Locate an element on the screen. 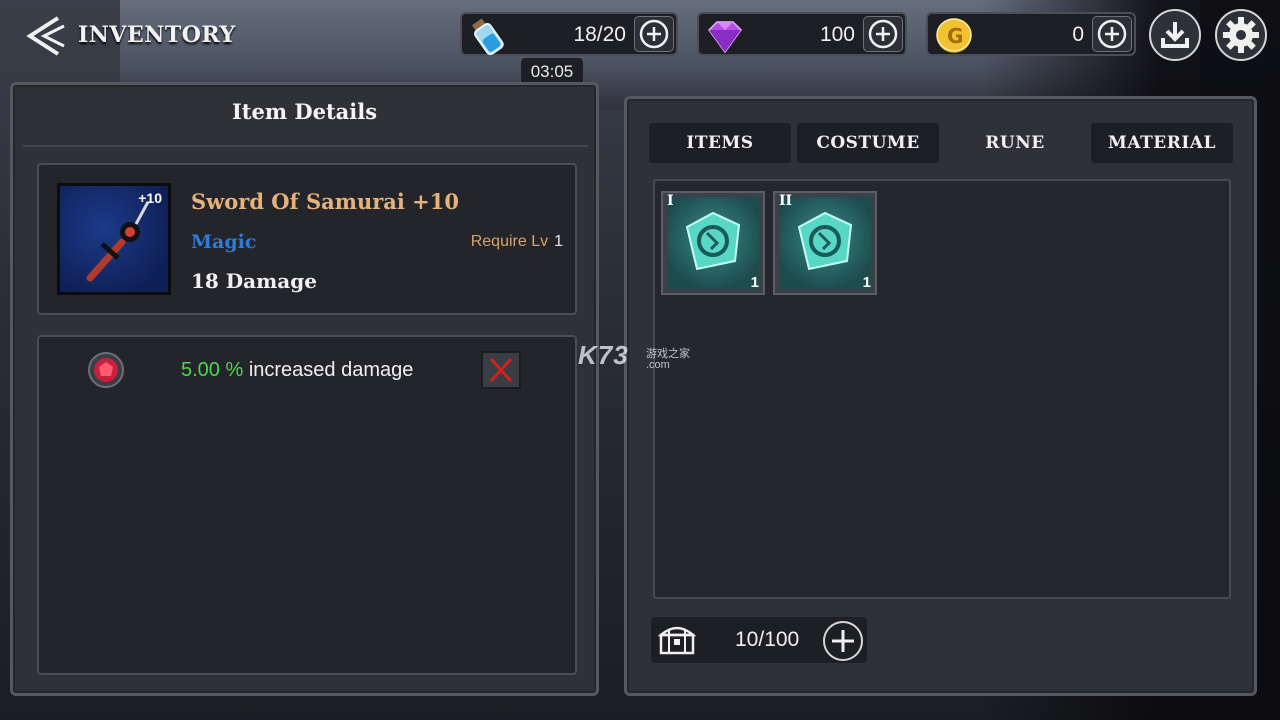 The image size is (1280, 720). gold-coin-icon: G is located at coordinates (954, 35).